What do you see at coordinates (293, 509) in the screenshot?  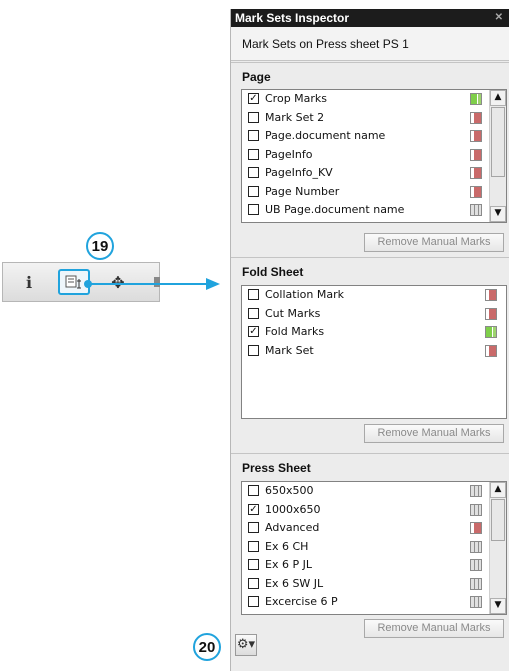 I see `mark-set-label: 1000x650` at bounding box center [293, 509].